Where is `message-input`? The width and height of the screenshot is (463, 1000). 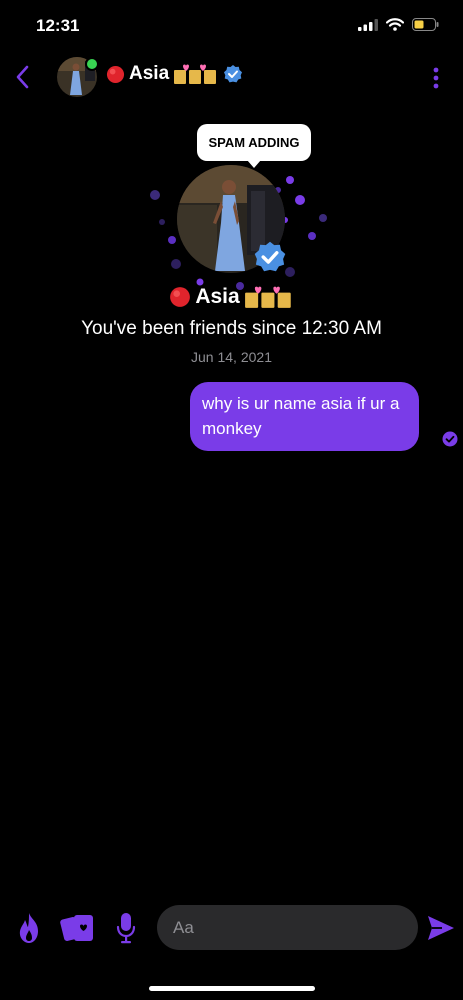 message-input is located at coordinates (287, 927).